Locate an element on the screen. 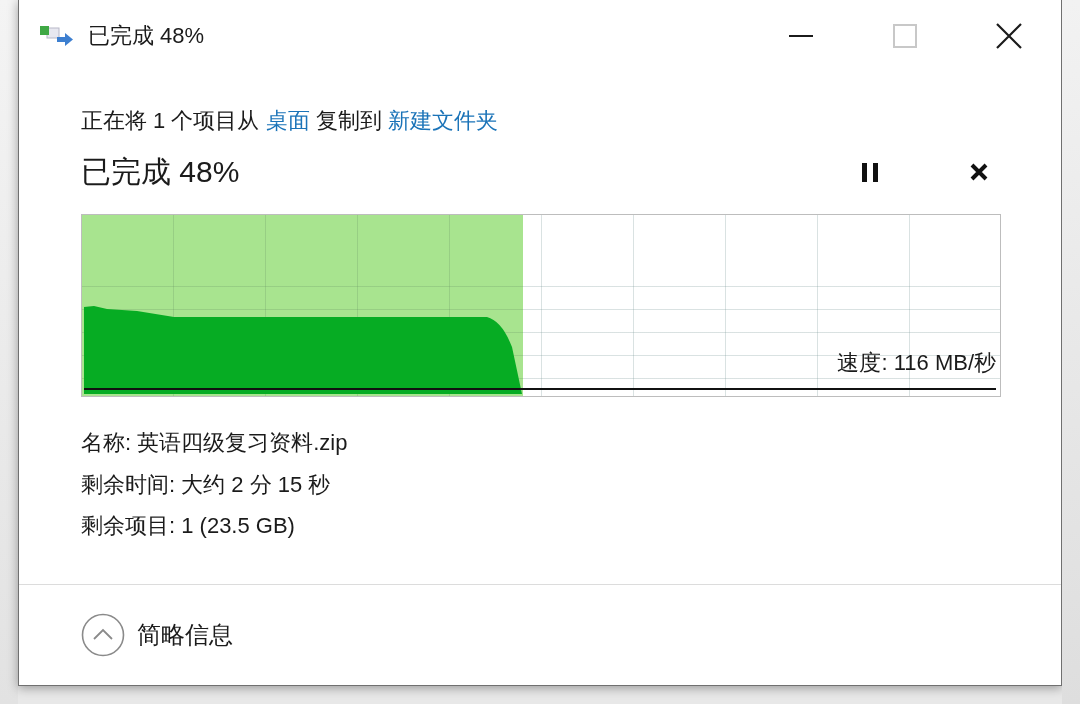 This screenshot has width=1080, height=704. folder-link: 桌面 is located at coordinates (287, 120).